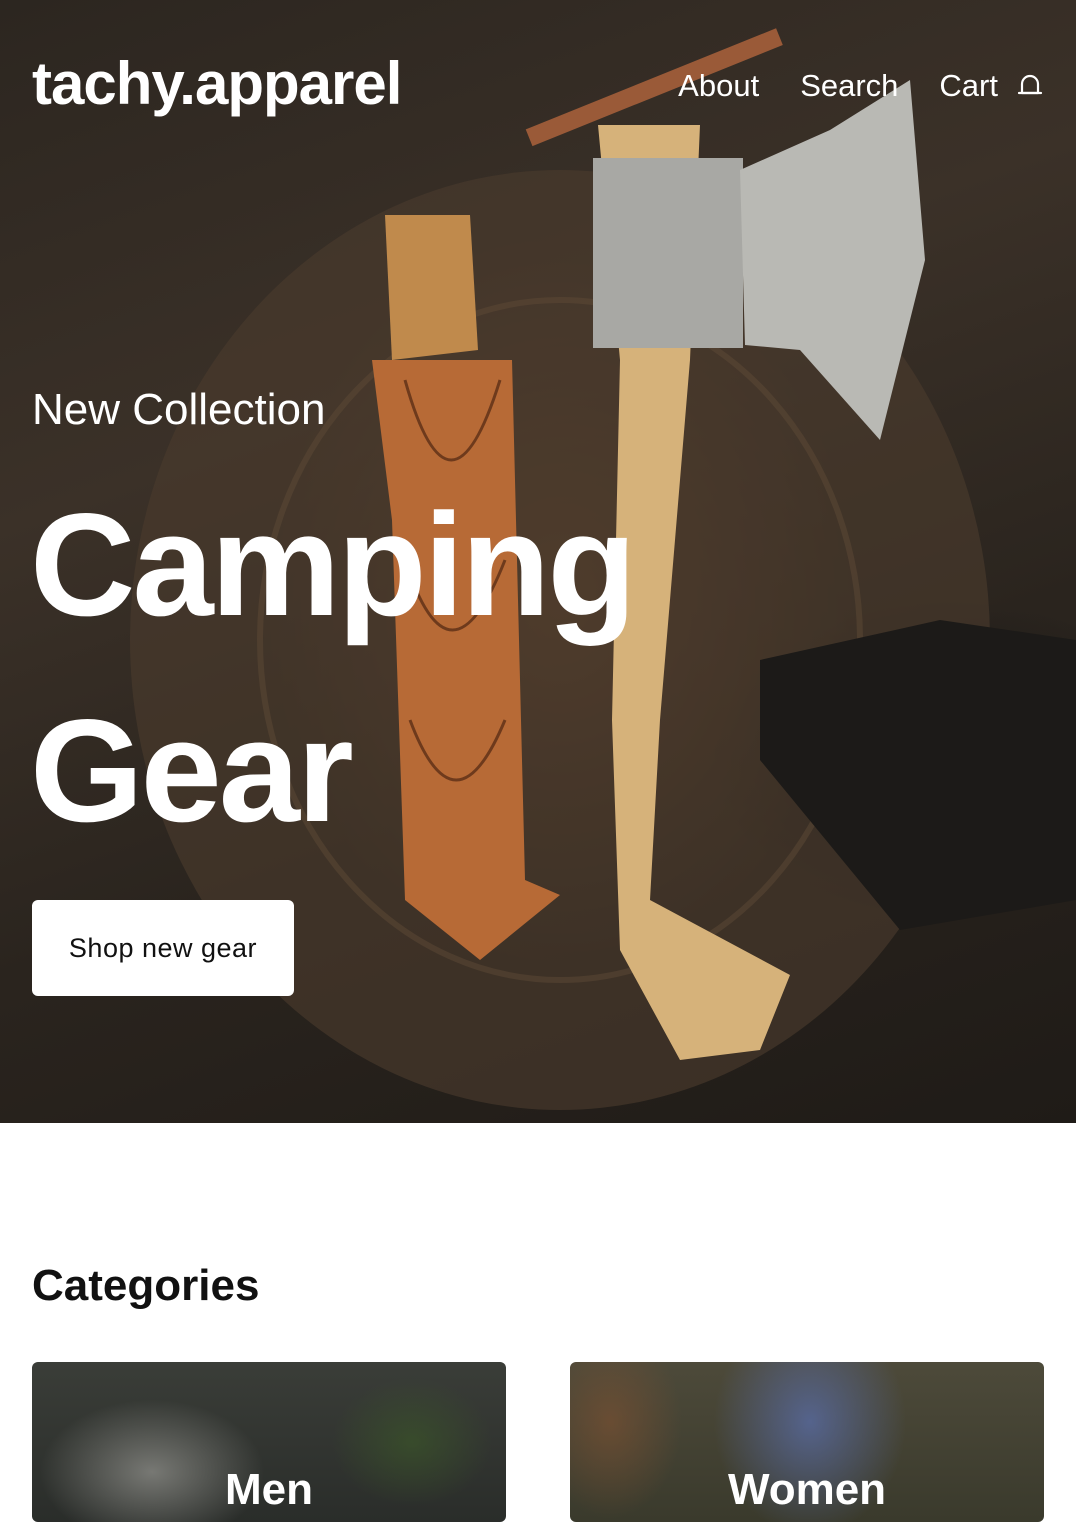 This screenshot has width=1076, height=1522. Describe the element at coordinates (146, 1285) in the screenshot. I see `categories-title: Categories` at that location.